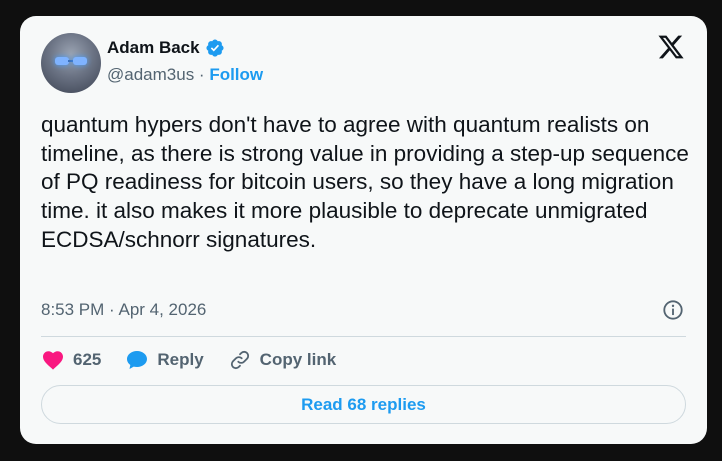 The width and height of the screenshot is (722, 461). Describe the element at coordinates (363, 336) in the screenshot. I see `divider` at that location.